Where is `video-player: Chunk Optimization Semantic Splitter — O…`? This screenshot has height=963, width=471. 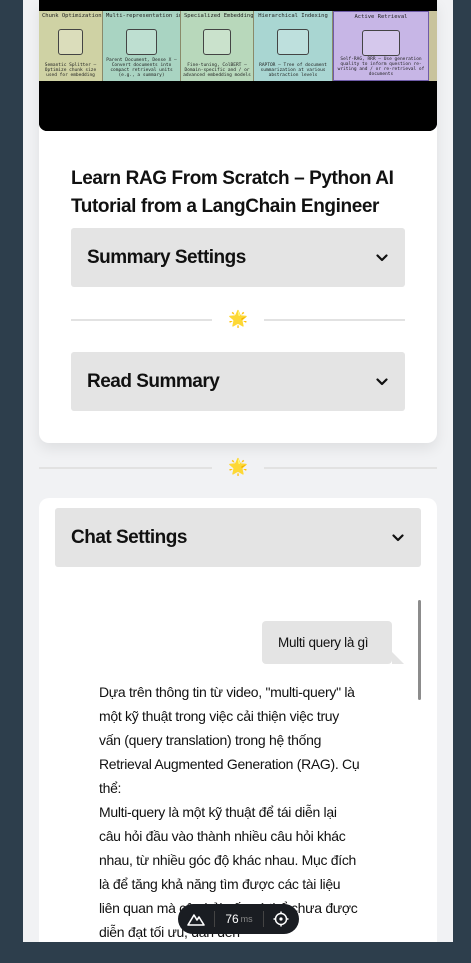
video-player: Chunk Optimization Semantic Splitter — O… is located at coordinates (238, 65).